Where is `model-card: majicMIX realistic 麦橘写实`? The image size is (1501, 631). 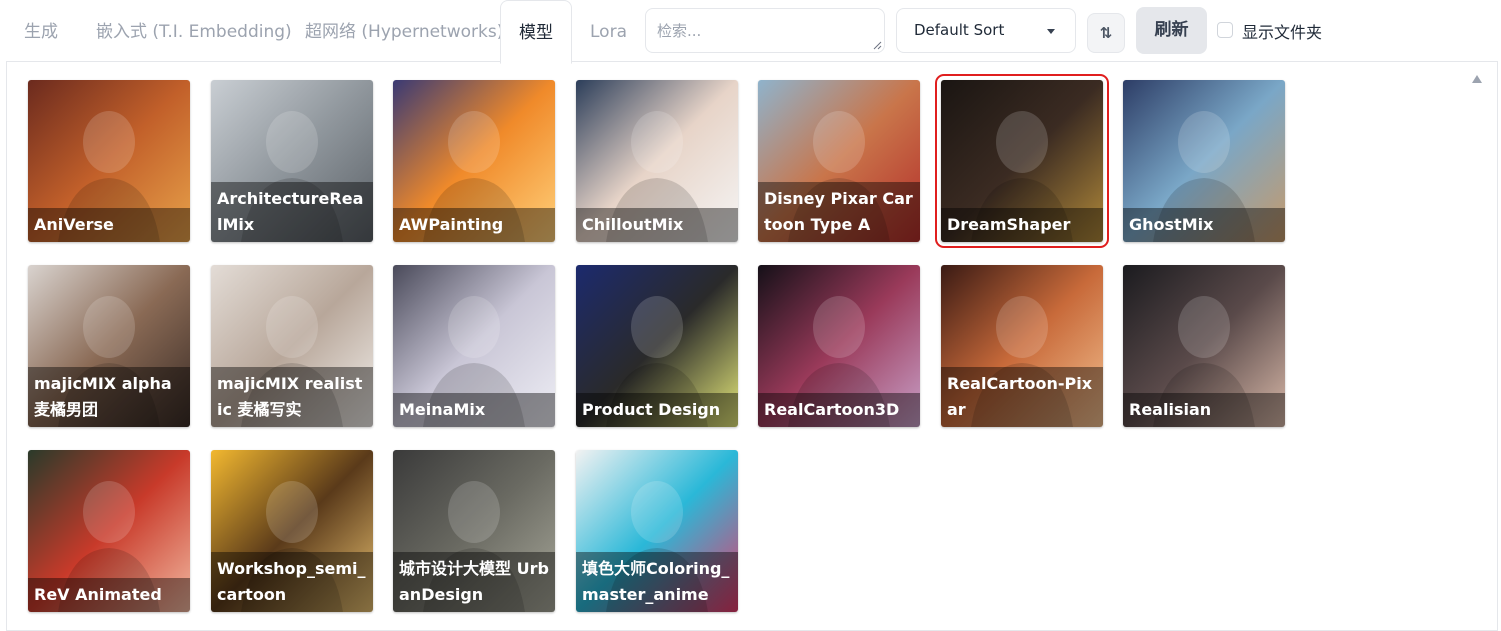
model-card: majicMIX realistic 麦橘写实 is located at coordinates (292, 346).